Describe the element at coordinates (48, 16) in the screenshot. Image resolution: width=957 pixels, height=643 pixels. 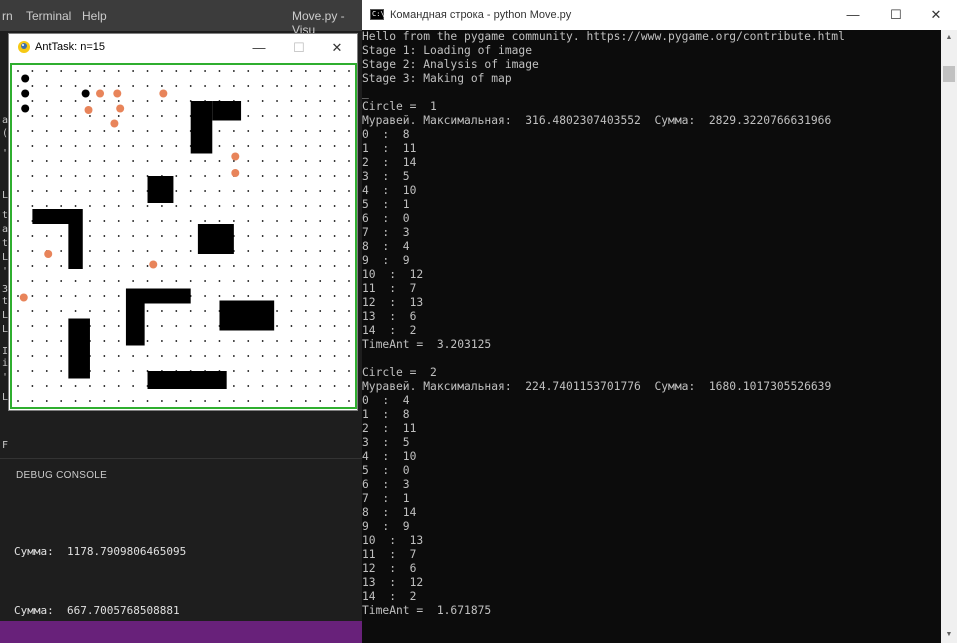
I see `menu-item-terminal: Terminal` at that location.